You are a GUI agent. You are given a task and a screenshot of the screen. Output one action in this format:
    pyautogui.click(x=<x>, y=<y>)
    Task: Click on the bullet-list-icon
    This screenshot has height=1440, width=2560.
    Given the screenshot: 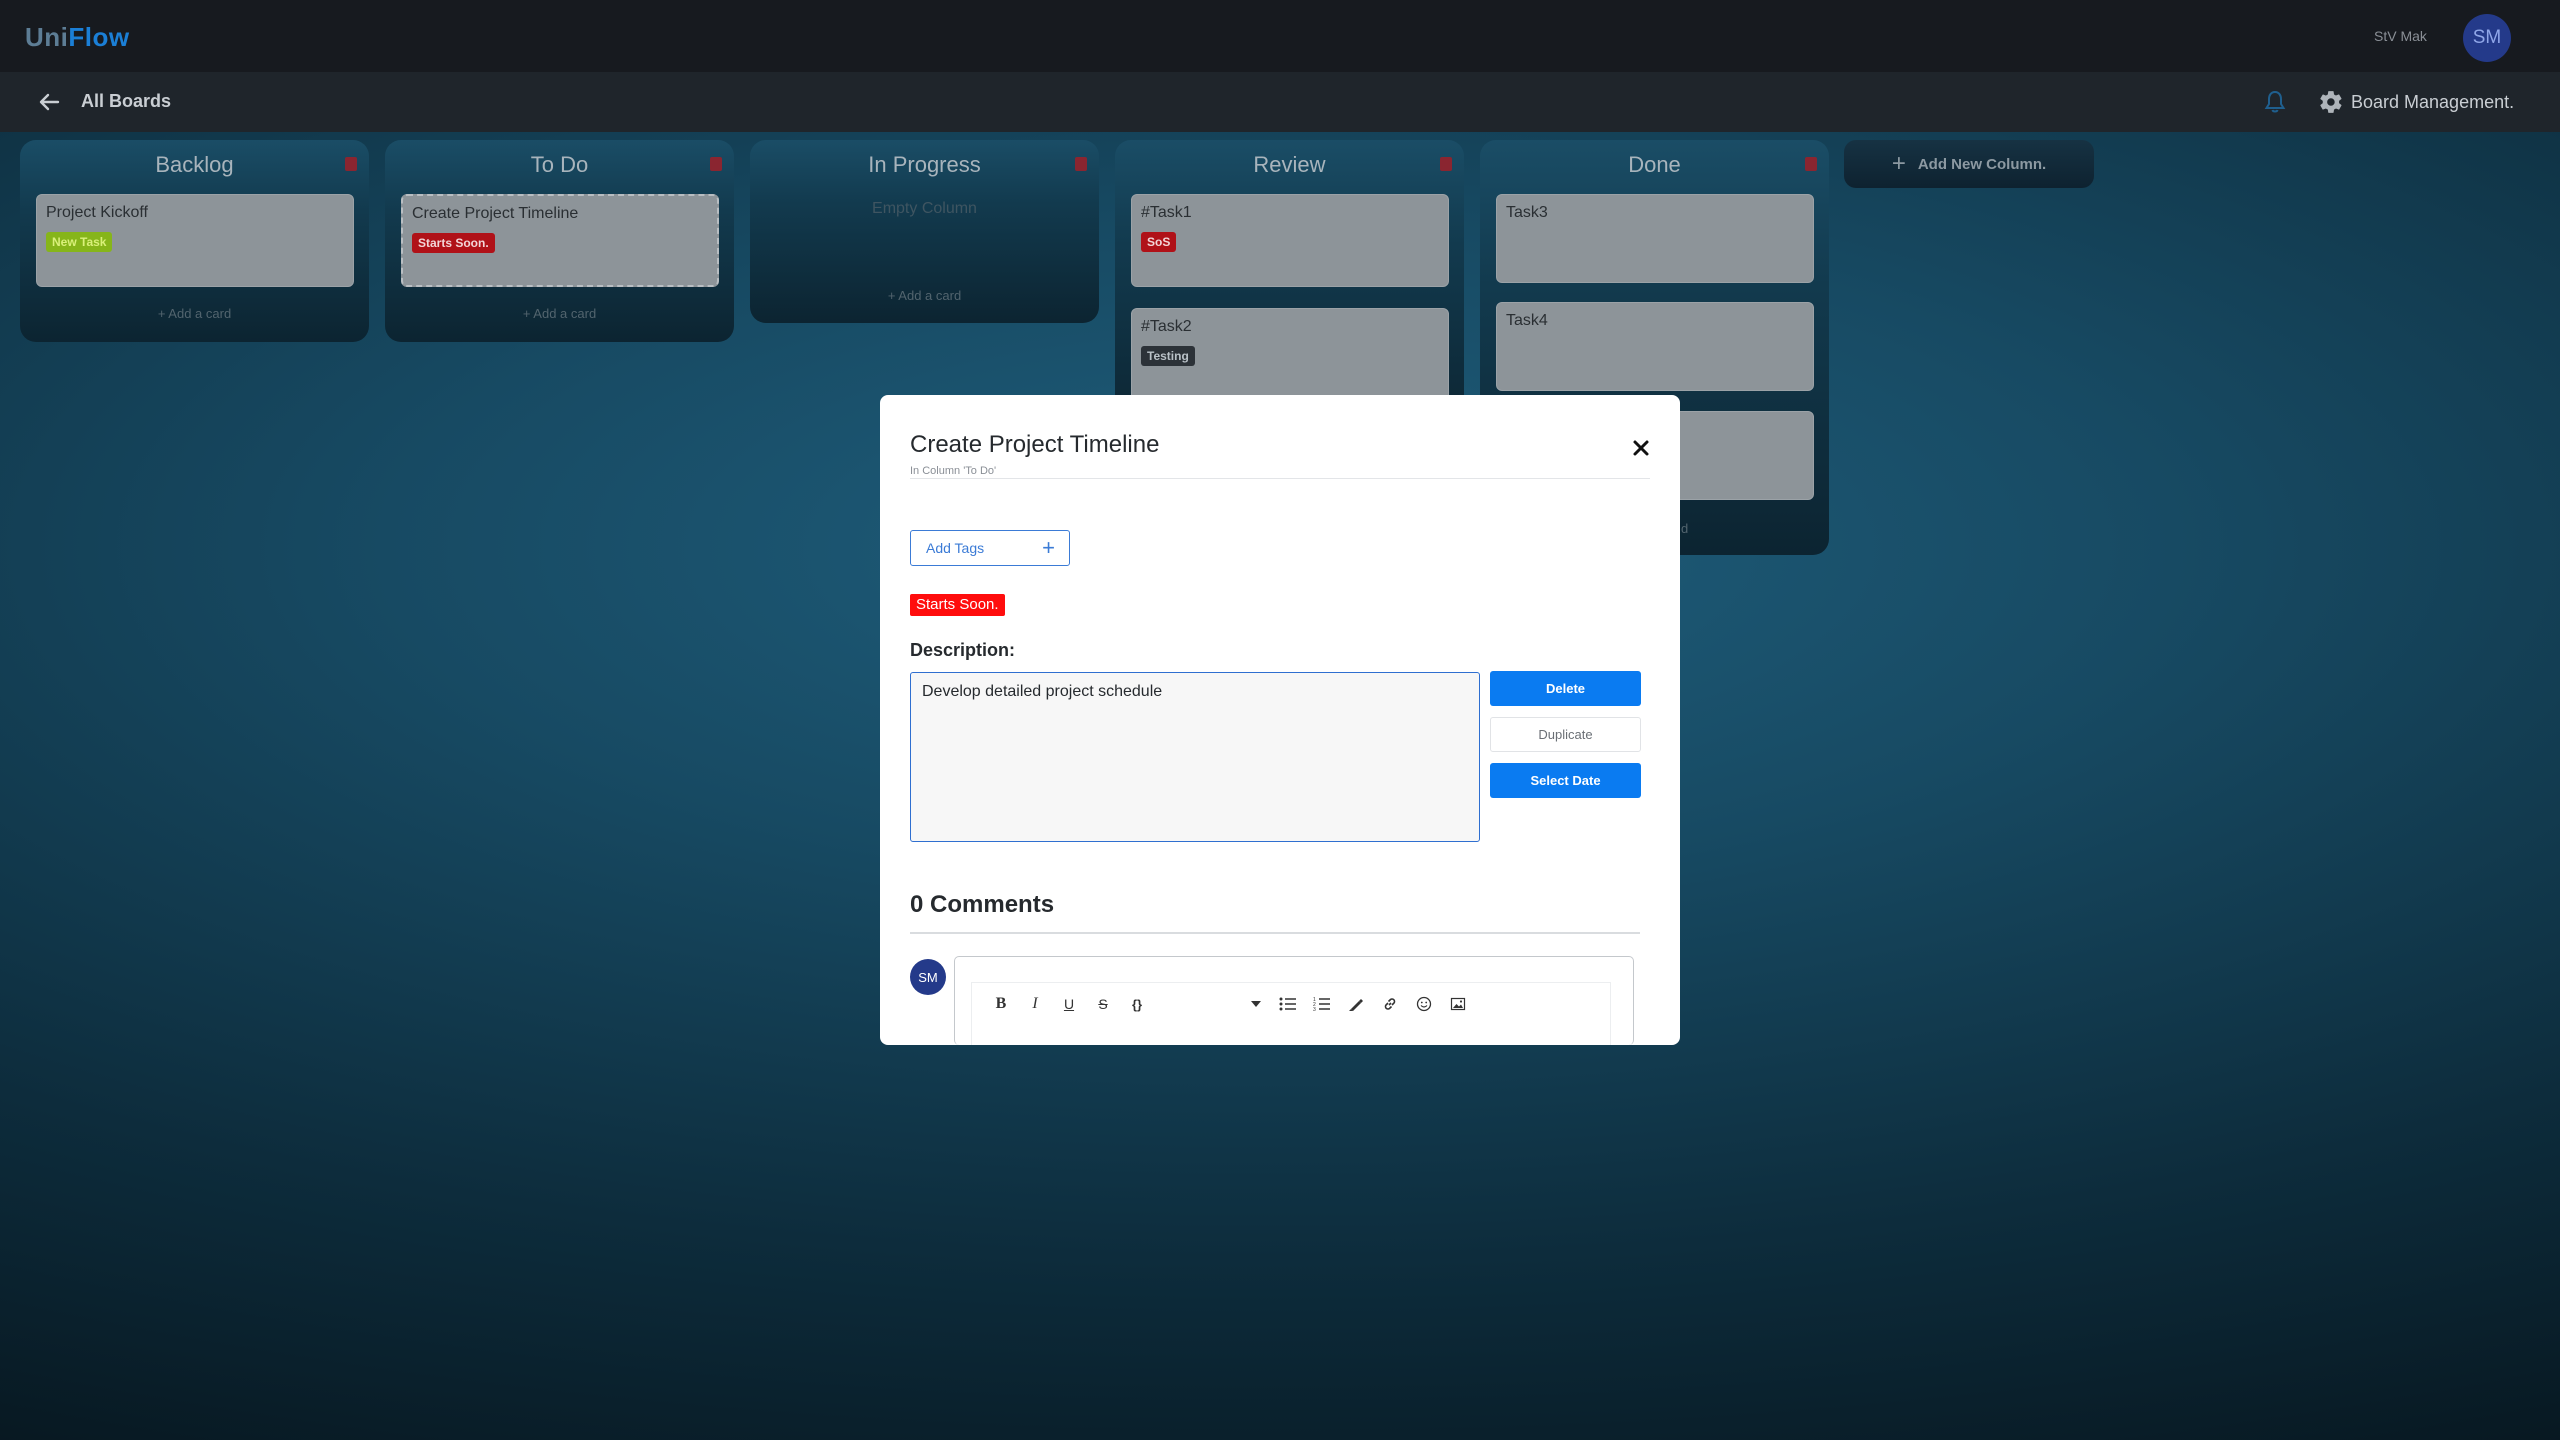 What is the action you would take?
    pyautogui.click(x=1287, y=1004)
    